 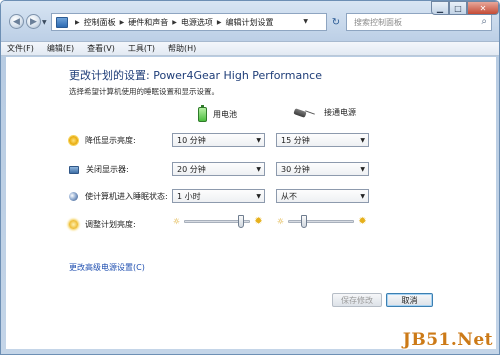 What do you see at coordinates (289, 196) in the screenshot?
I see `sleep-plugged-value: 从不` at bounding box center [289, 196].